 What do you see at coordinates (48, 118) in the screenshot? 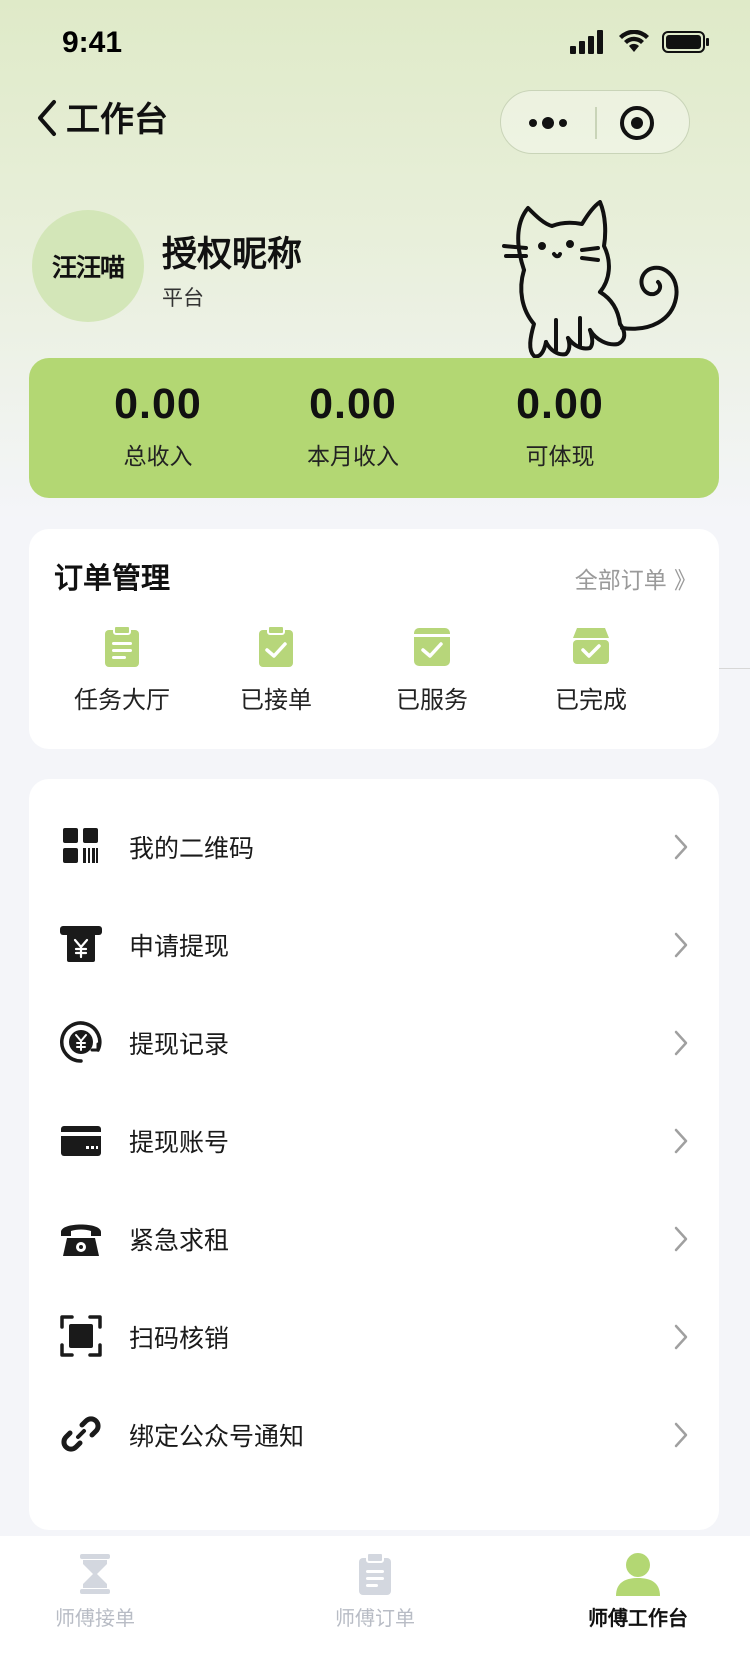
I see `back-icon` at bounding box center [48, 118].